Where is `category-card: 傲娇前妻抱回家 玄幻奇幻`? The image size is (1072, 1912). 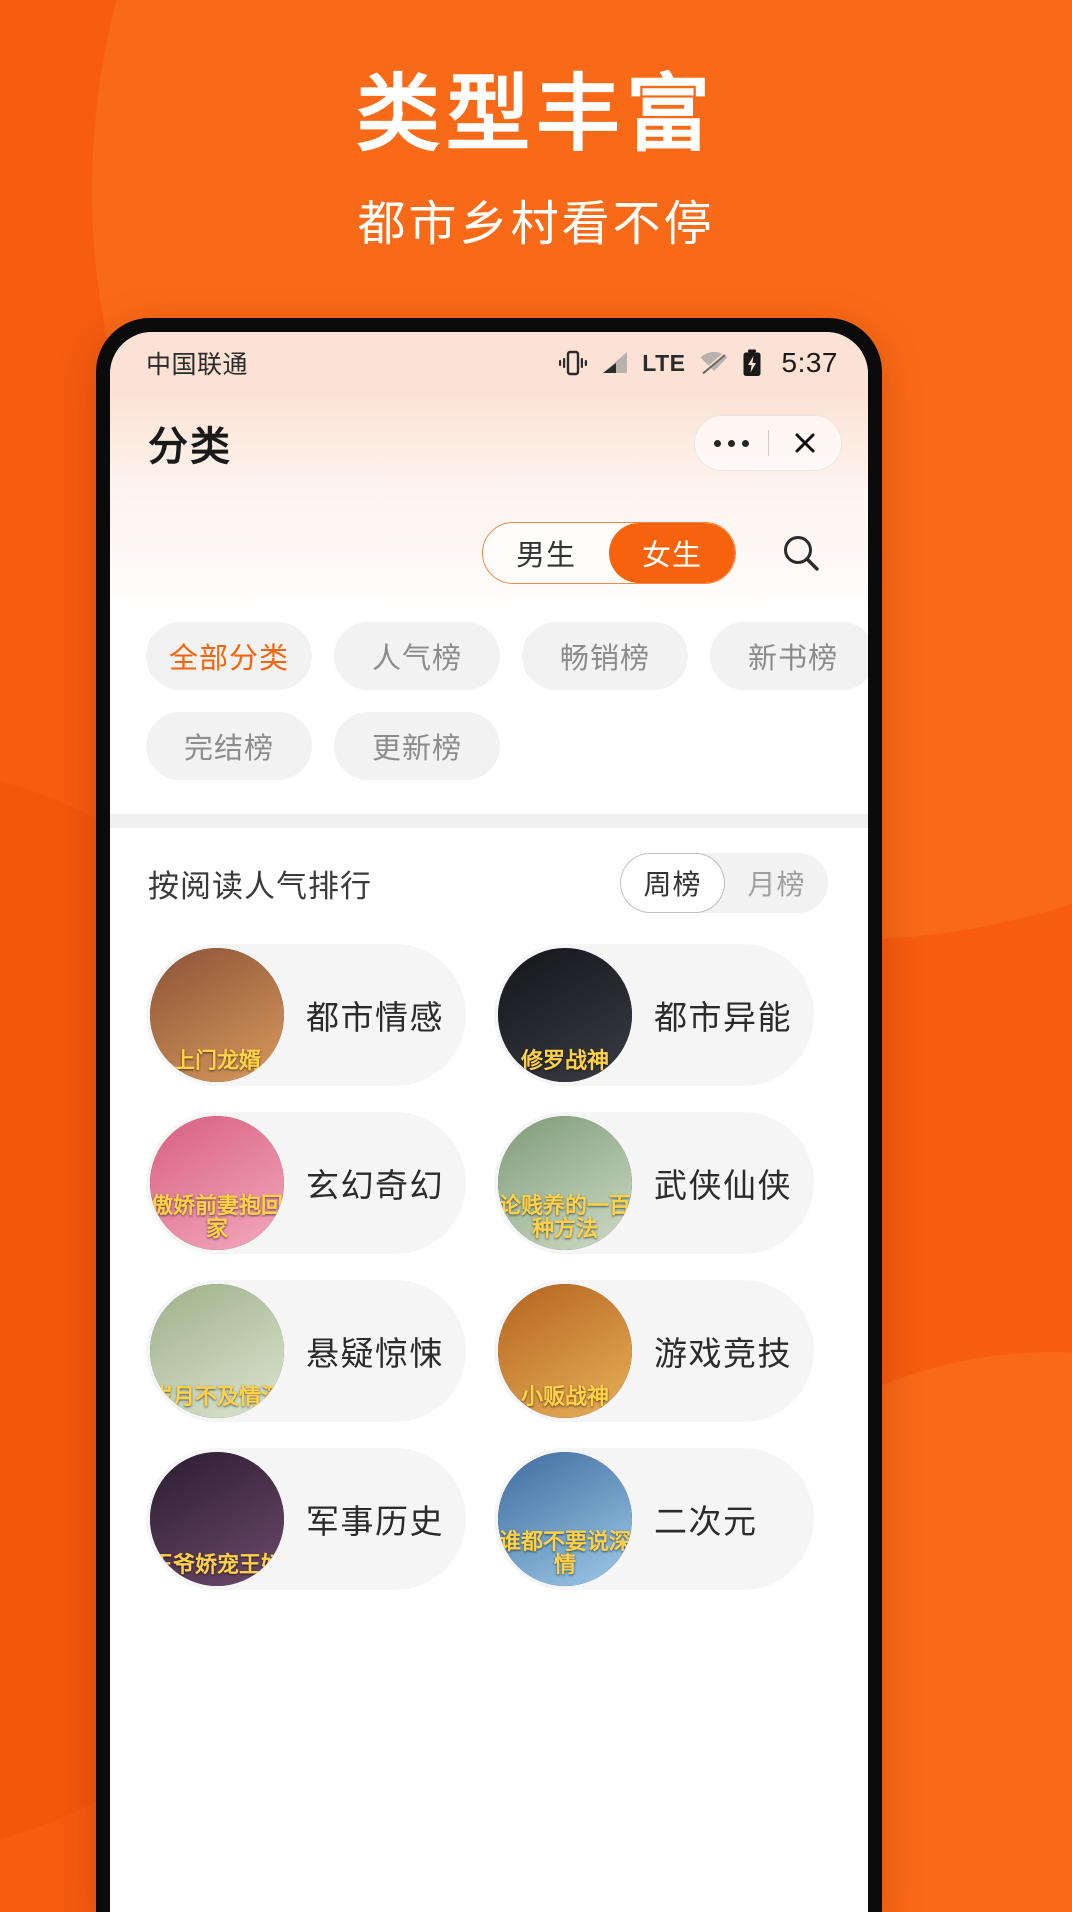
category-card: 傲娇前妻抱回家 玄幻奇幻 is located at coordinates (306, 1183).